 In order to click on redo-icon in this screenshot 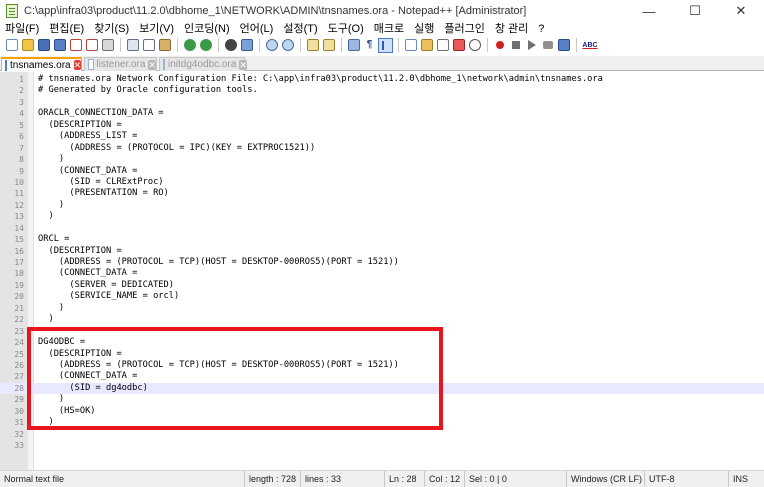, I will do `click(205, 45)`.